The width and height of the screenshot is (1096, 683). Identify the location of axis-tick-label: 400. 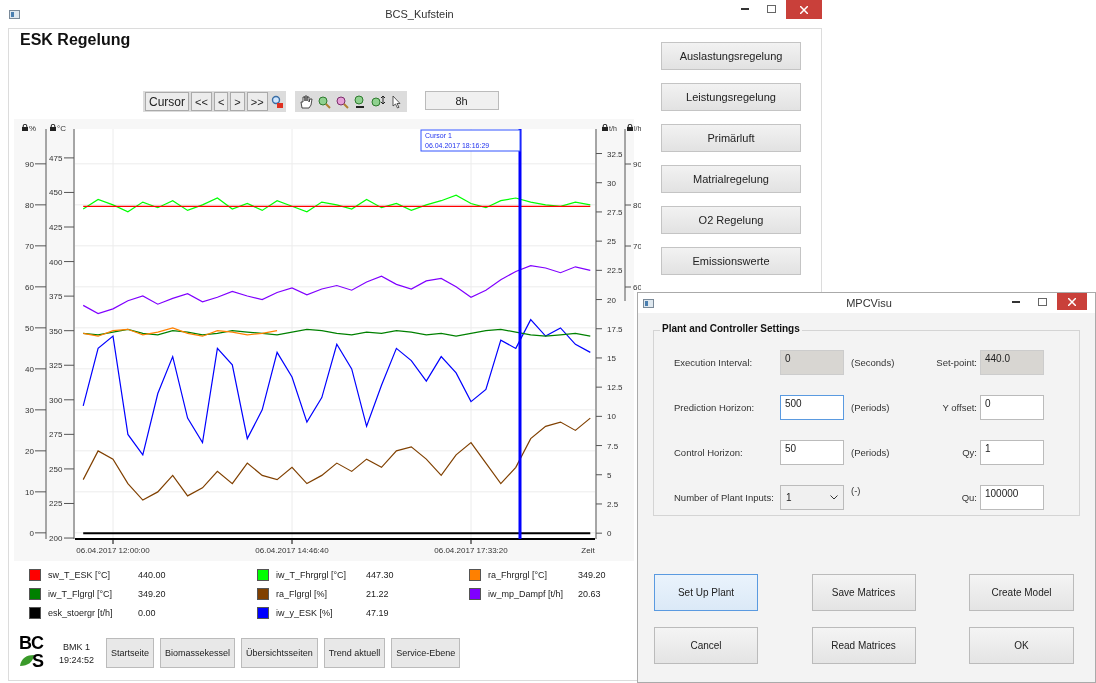
(56, 262).